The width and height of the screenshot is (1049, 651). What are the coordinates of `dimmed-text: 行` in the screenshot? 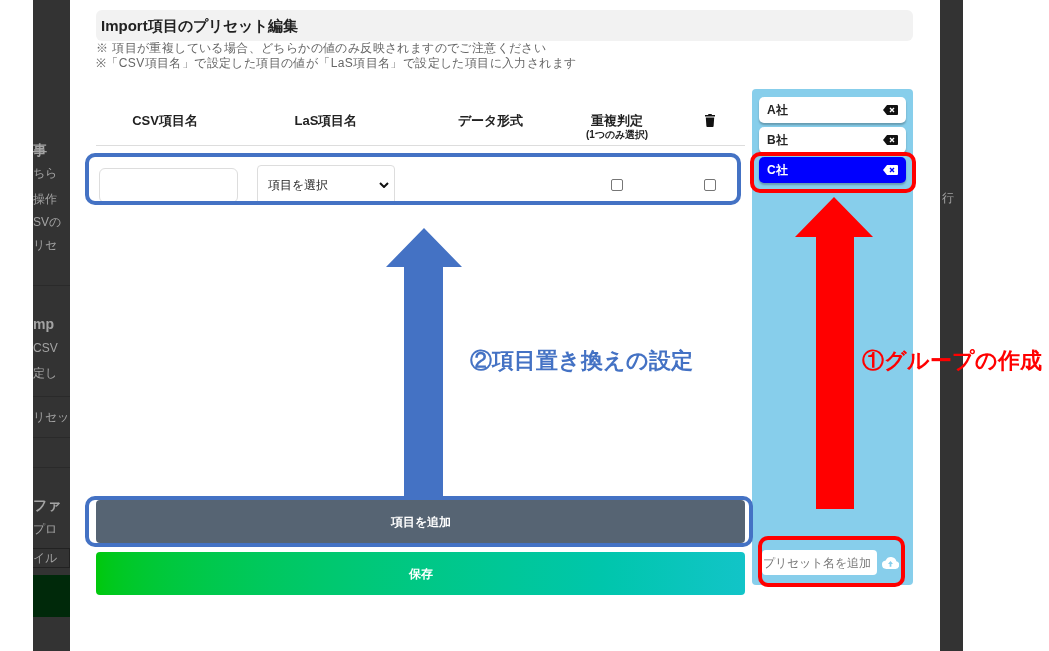 It's located at (948, 198).